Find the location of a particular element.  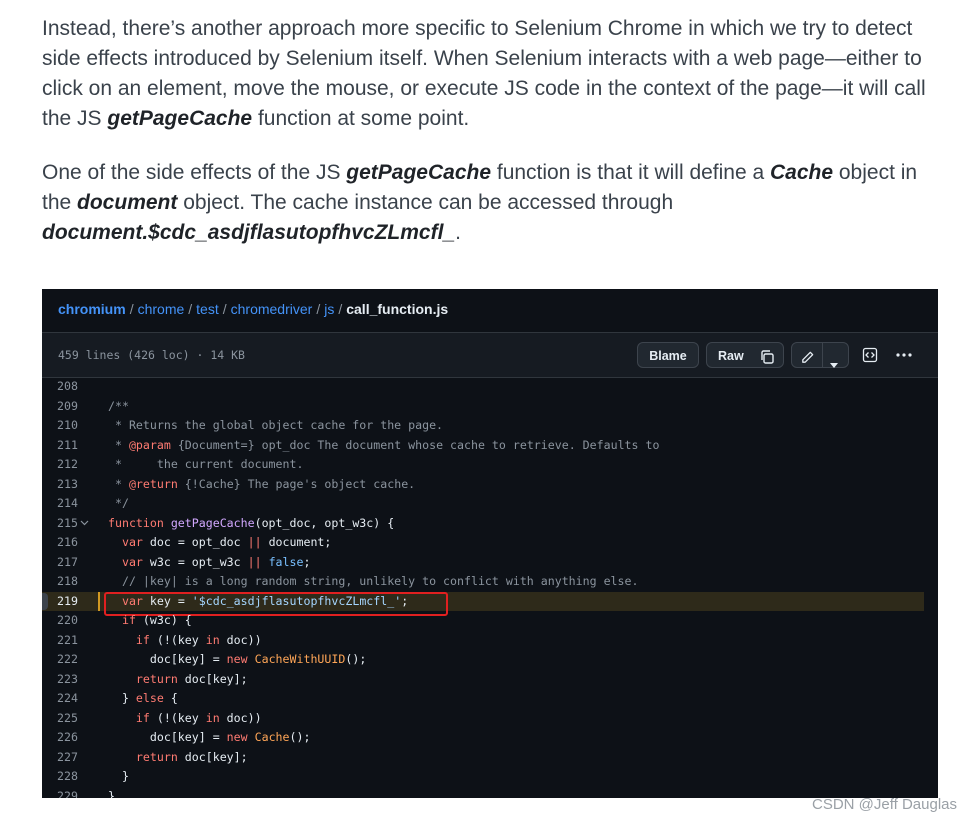

code-text: } else { is located at coordinates (143, 699).